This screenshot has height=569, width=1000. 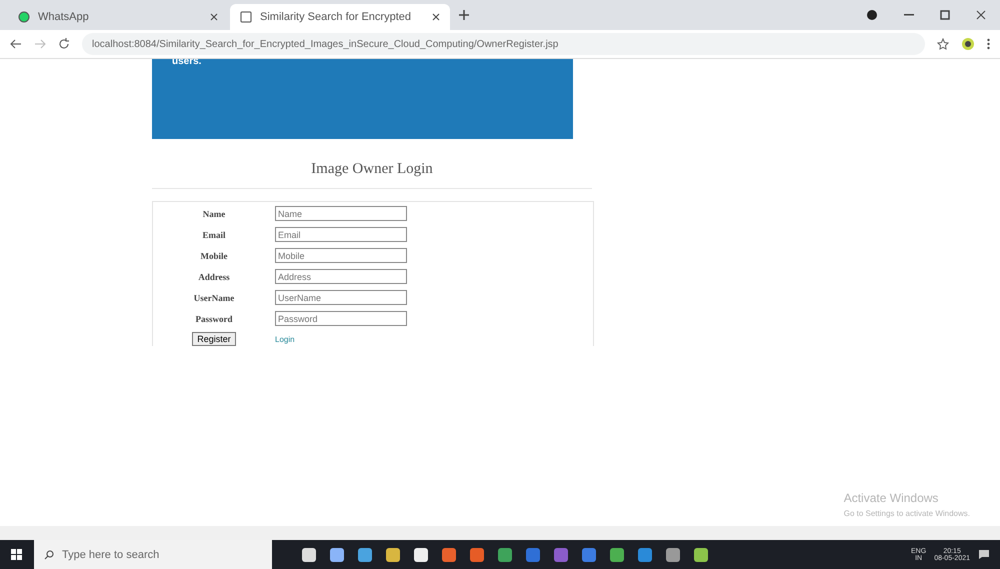 What do you see at coordinates (341, 213) in the screenshot?
I see `input-field: Name` at bounding box center [341, 213].